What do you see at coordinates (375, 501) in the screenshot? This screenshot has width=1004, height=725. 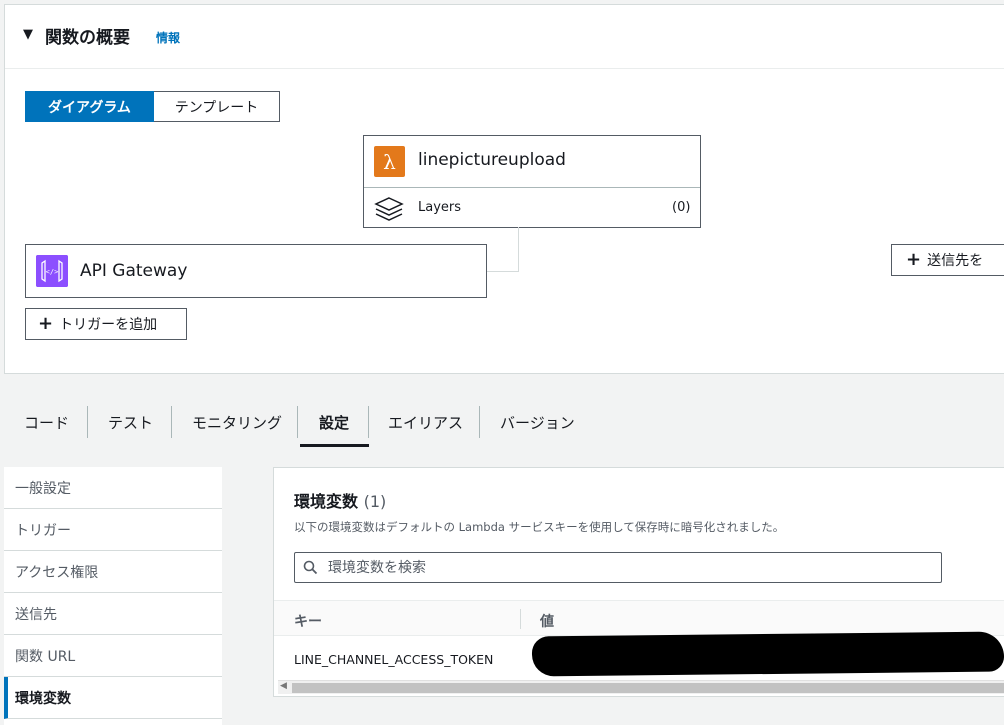 I see `env-count: (1)` at bounding box center [375, 501].